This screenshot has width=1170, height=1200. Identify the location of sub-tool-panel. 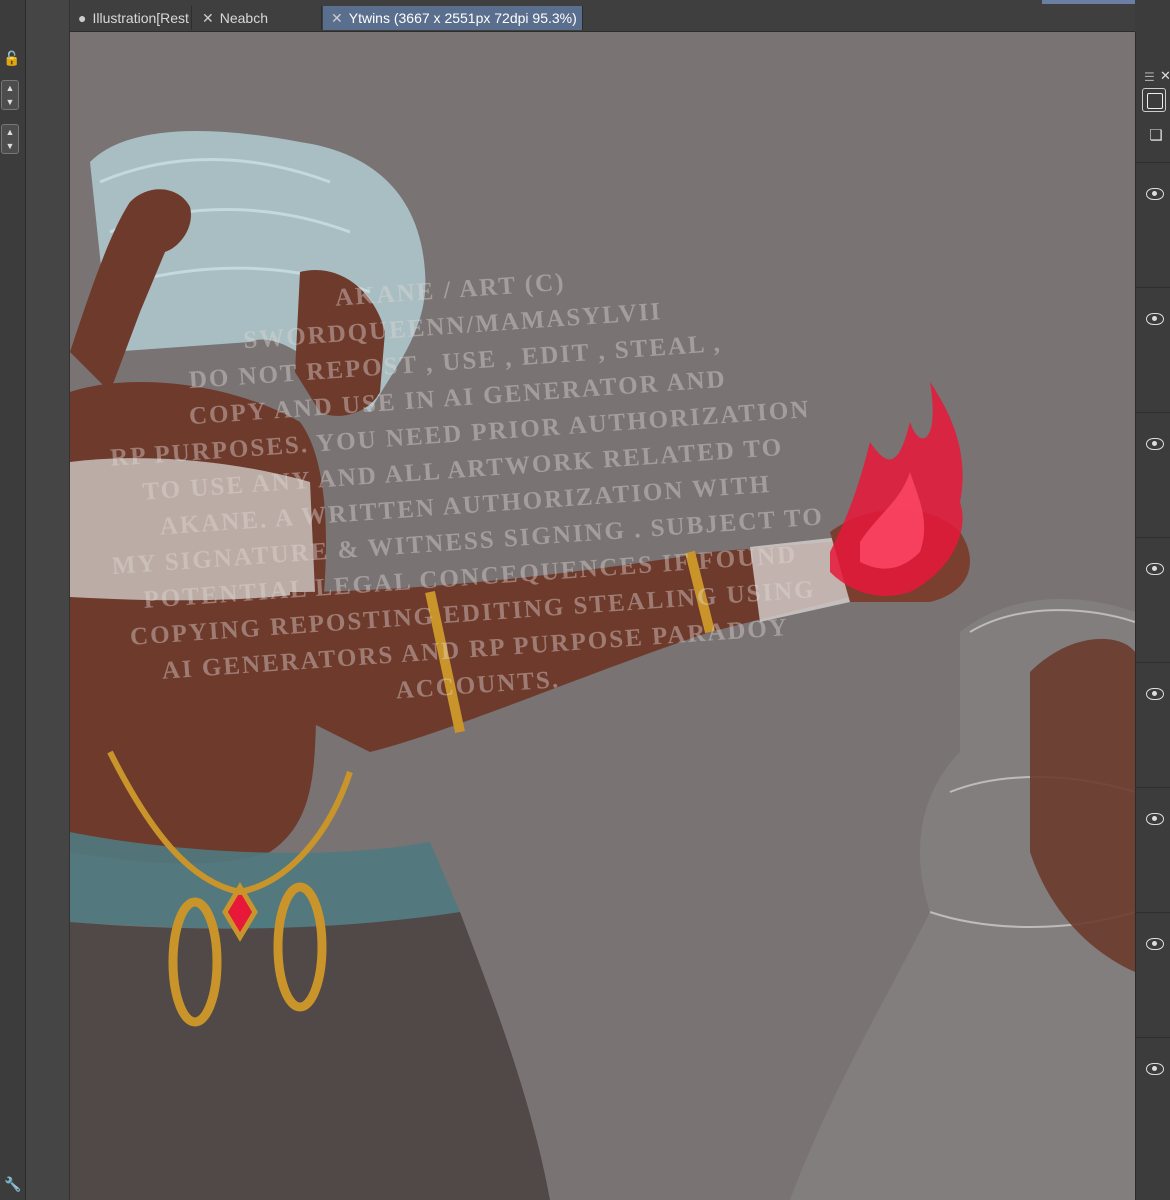
(48, 600).